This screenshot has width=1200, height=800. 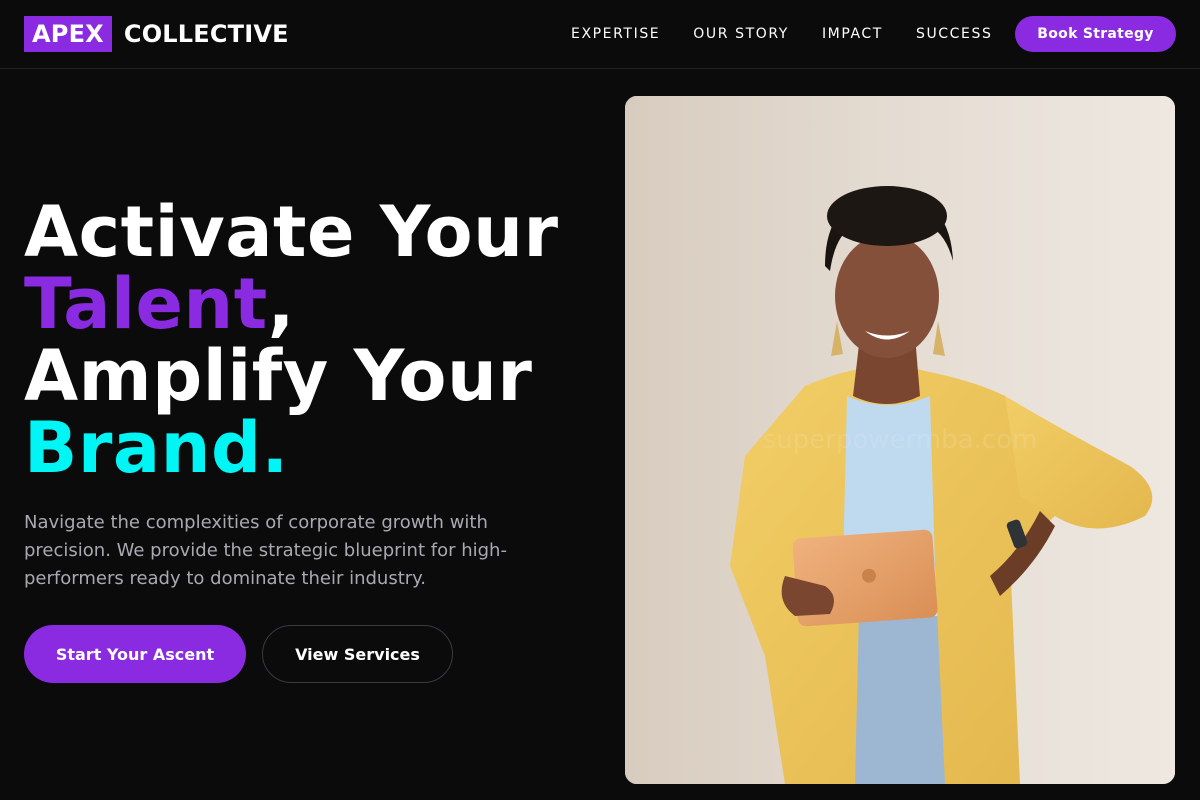 What do you see at coordinates (146, 304) in the screenshot?
I see `headline-highlight-talent: Talent` at bounding box center [146, 304].